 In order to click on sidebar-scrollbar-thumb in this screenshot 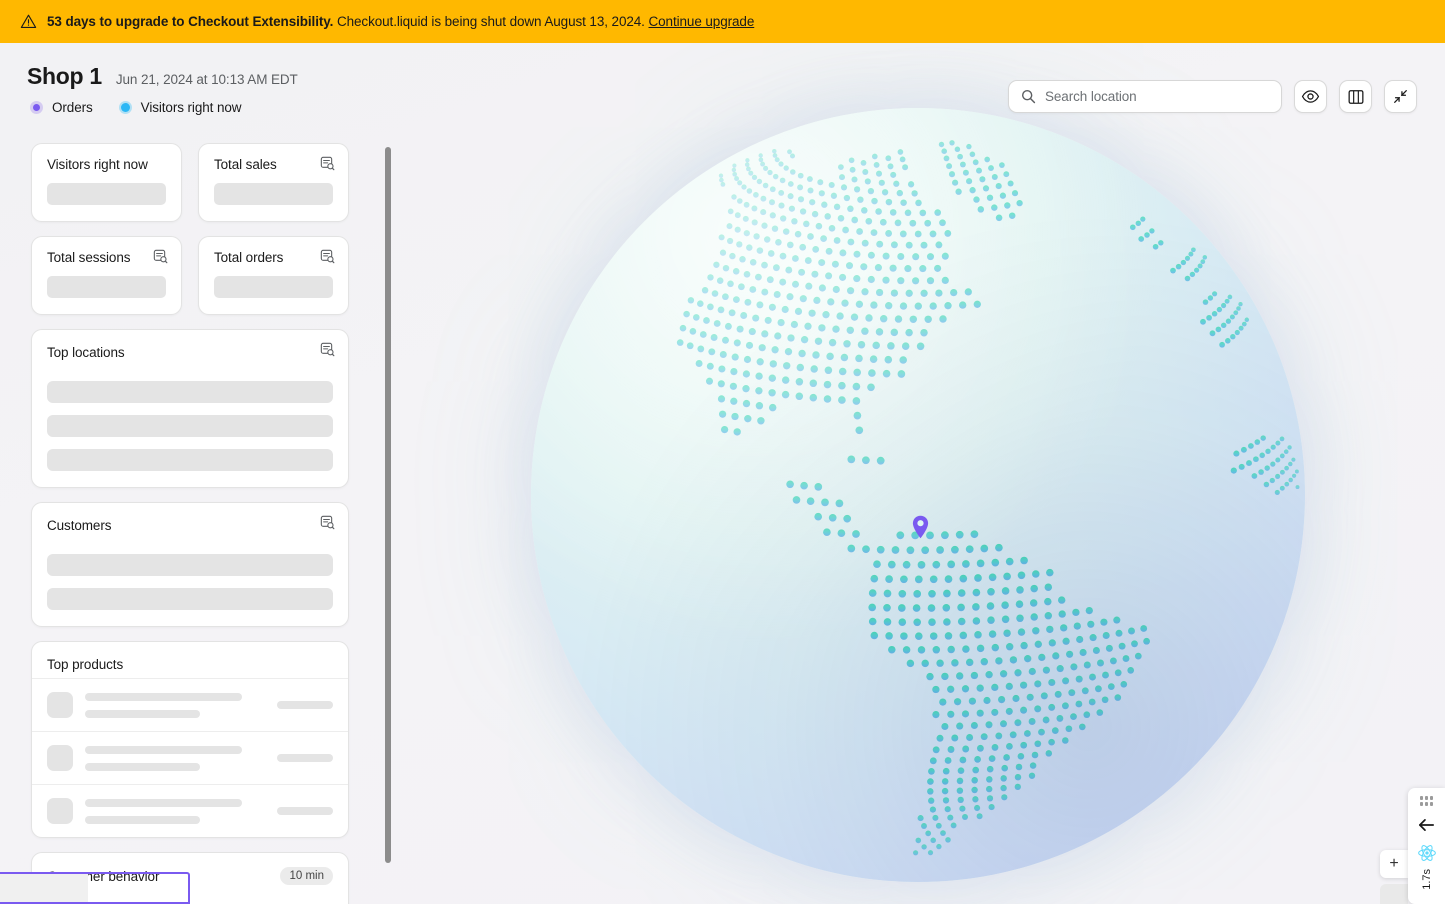, I will do `click(388, 505)`.